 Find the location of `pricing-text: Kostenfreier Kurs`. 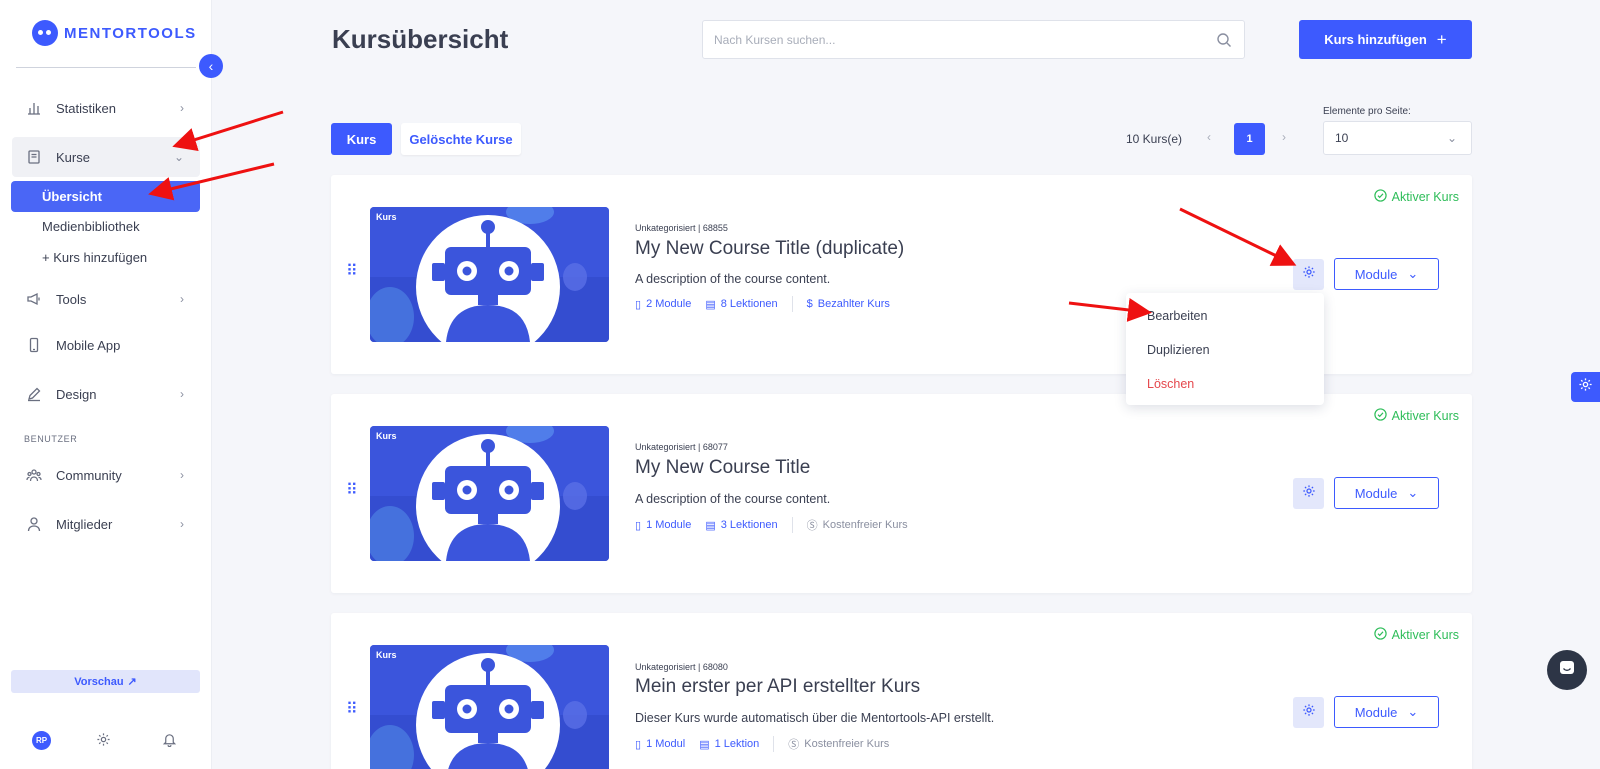

pricing-text: Kostenfreier Kurs is located at coordinates (847, 744).